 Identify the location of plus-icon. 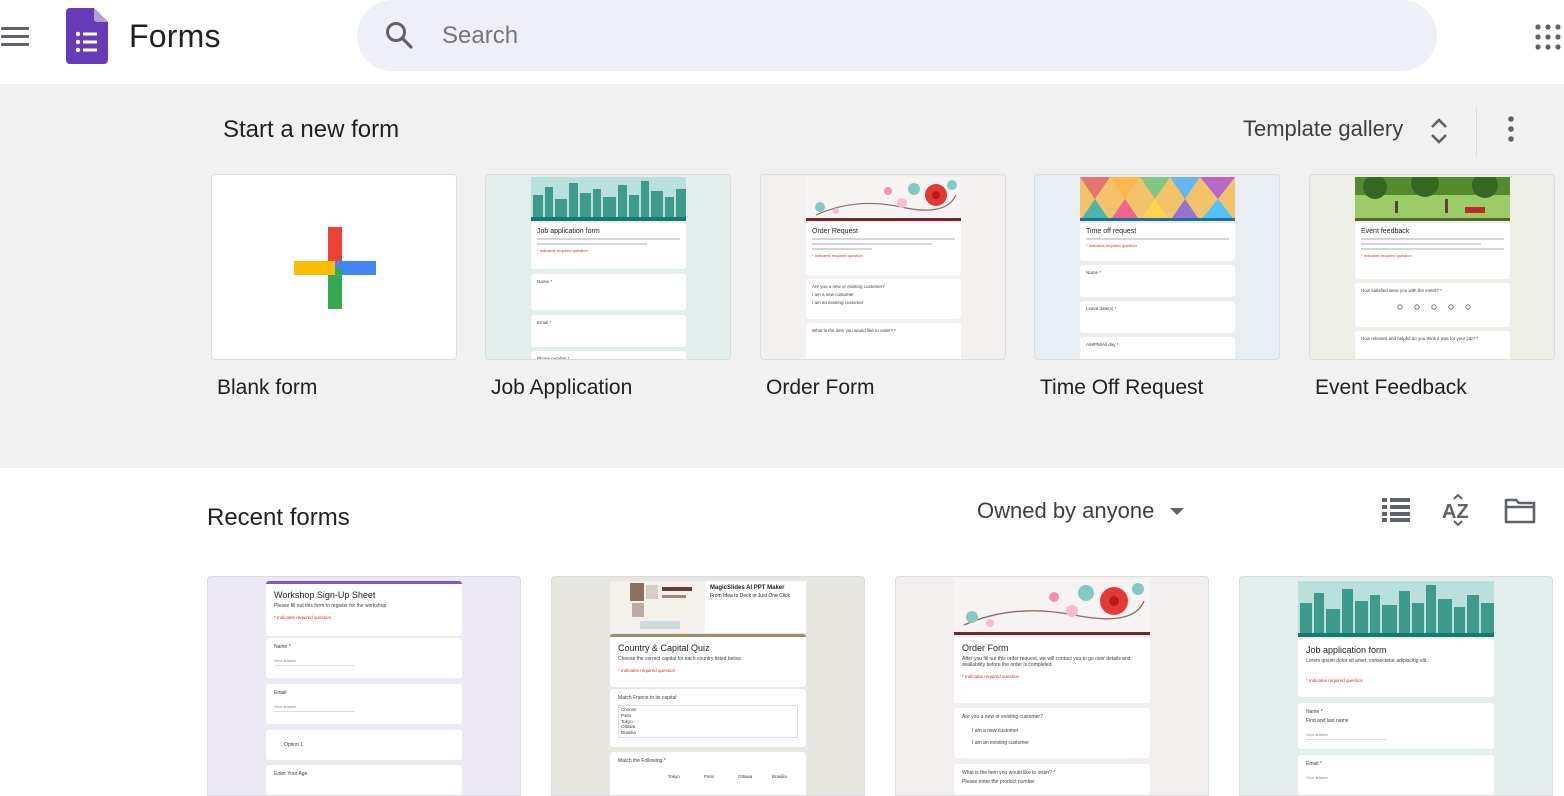
(335, 268).